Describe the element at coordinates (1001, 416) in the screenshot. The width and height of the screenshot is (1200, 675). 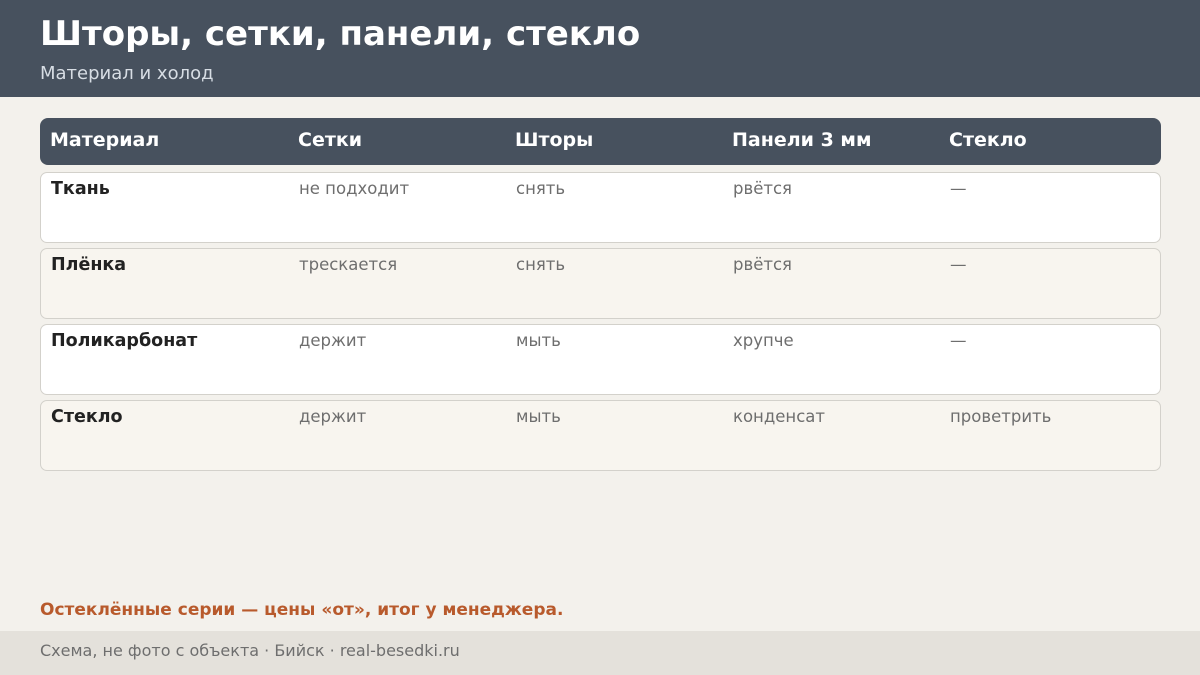
I see `table-cell: проветрить` at that location.